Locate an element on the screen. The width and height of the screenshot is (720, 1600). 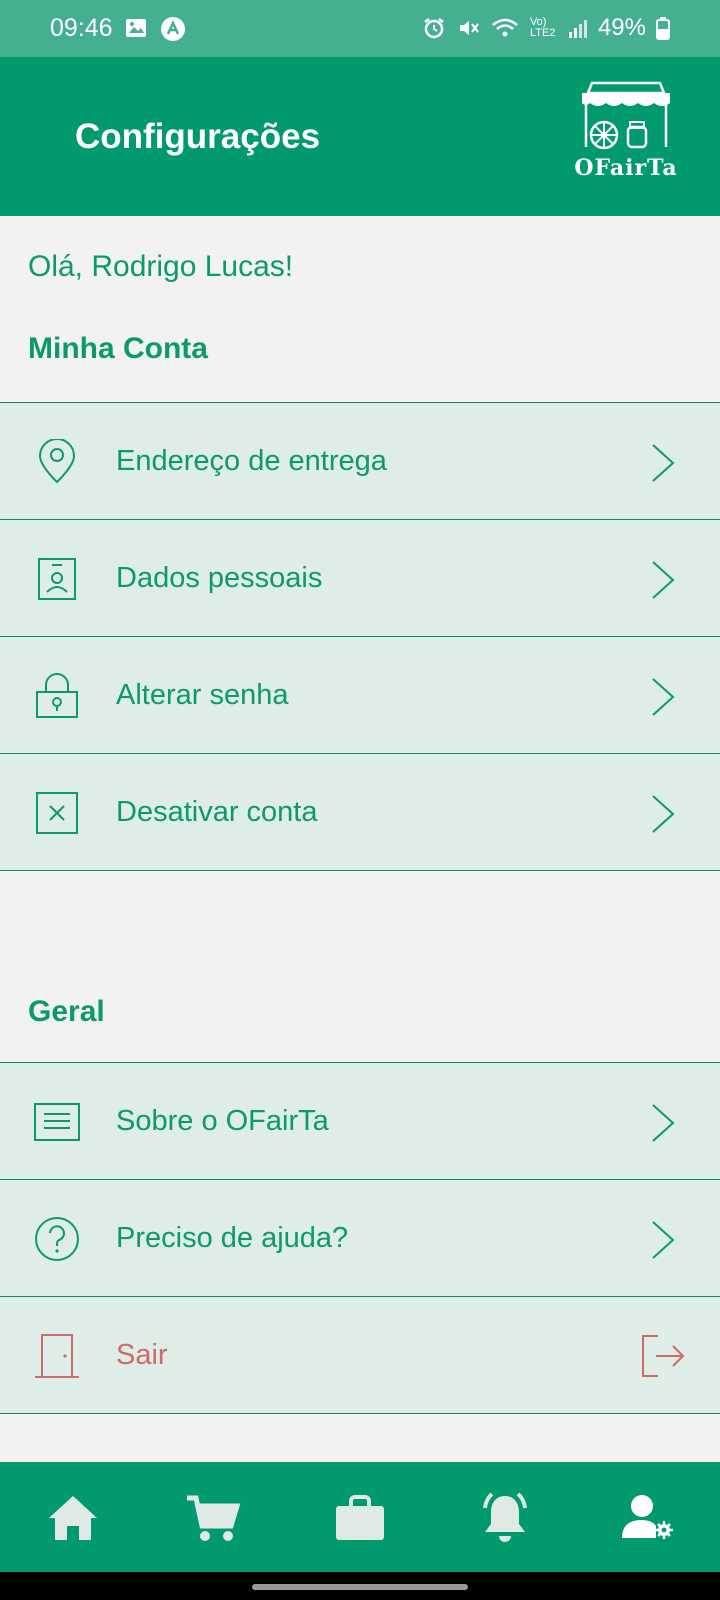
id-badge-icon is located at coordinates (57, 579).